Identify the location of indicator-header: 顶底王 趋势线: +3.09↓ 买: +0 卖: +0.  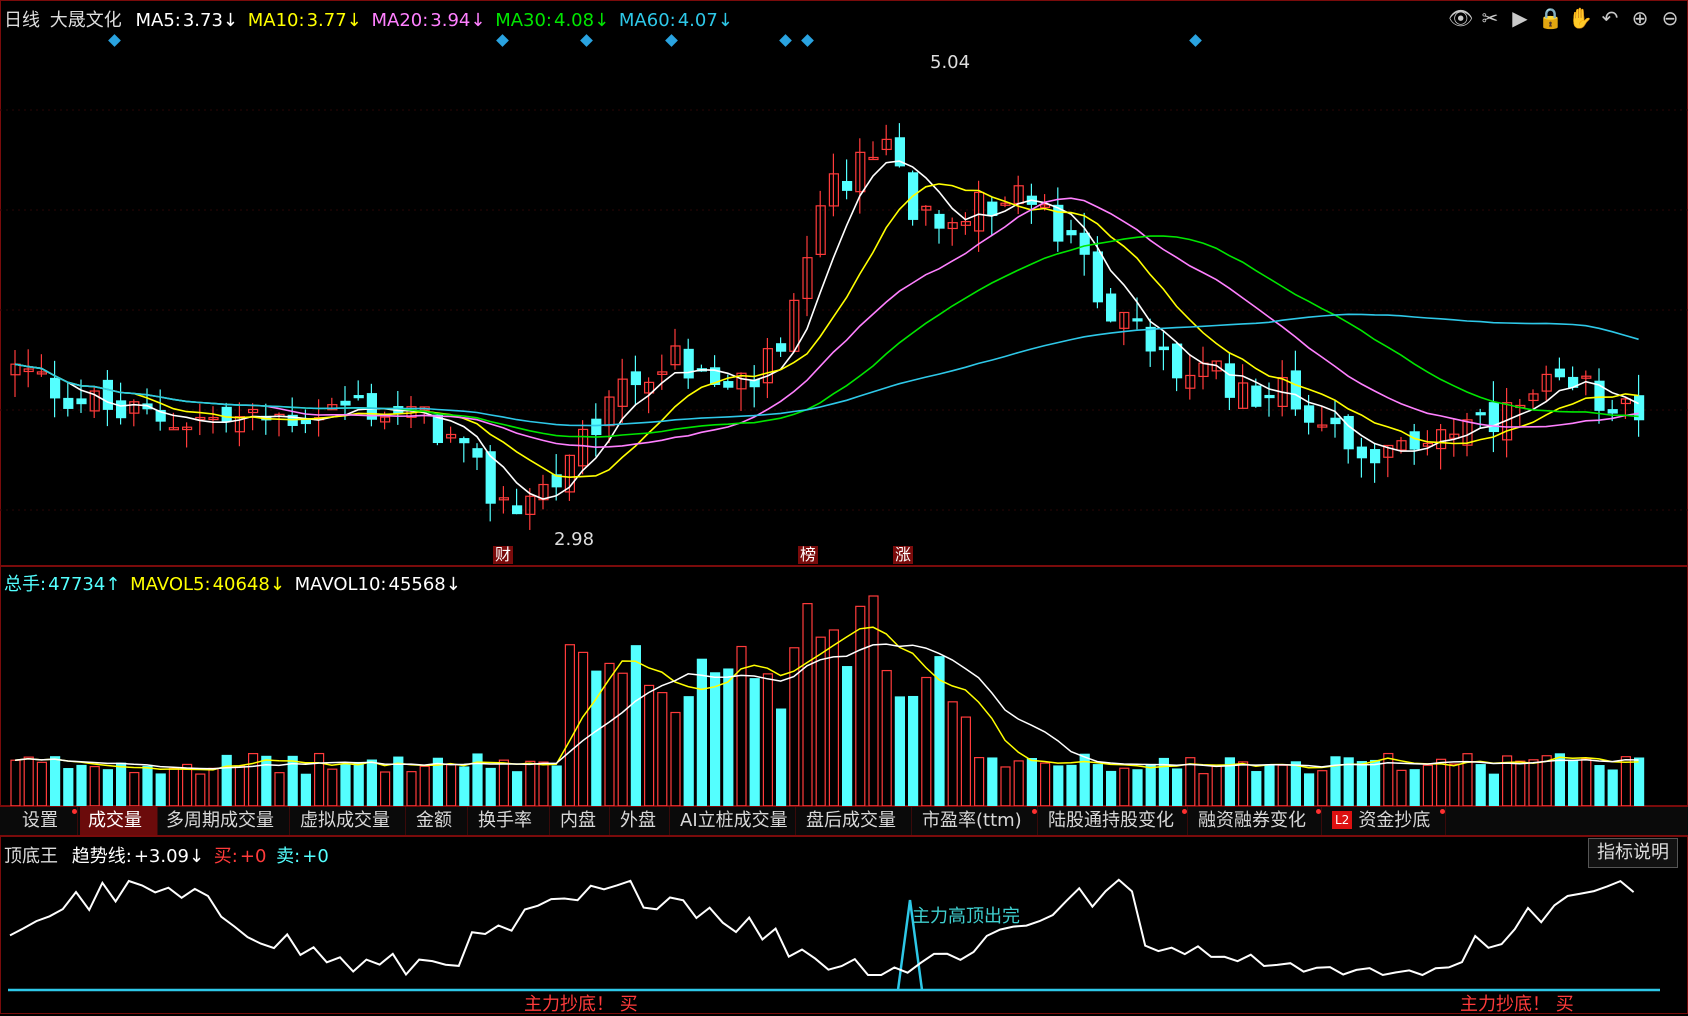
(168, 855).